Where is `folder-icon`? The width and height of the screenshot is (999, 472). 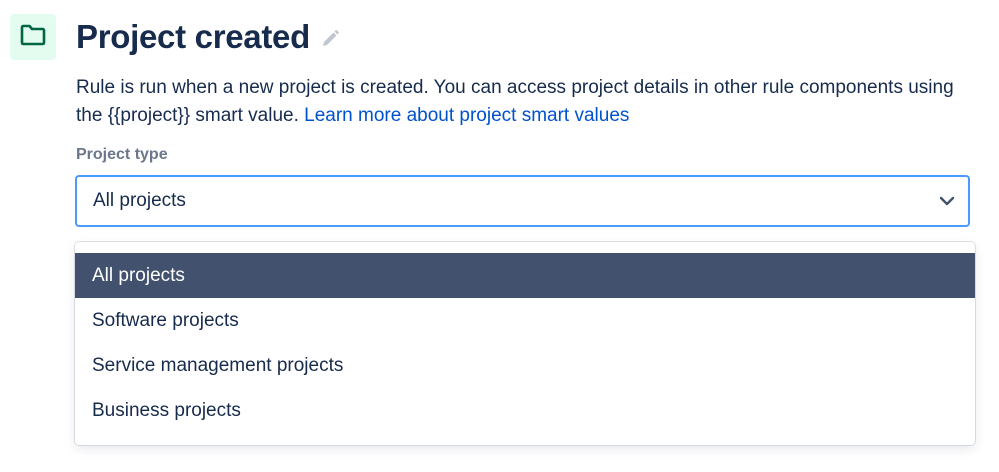 folder-icon is located at coordinates (33, 37).